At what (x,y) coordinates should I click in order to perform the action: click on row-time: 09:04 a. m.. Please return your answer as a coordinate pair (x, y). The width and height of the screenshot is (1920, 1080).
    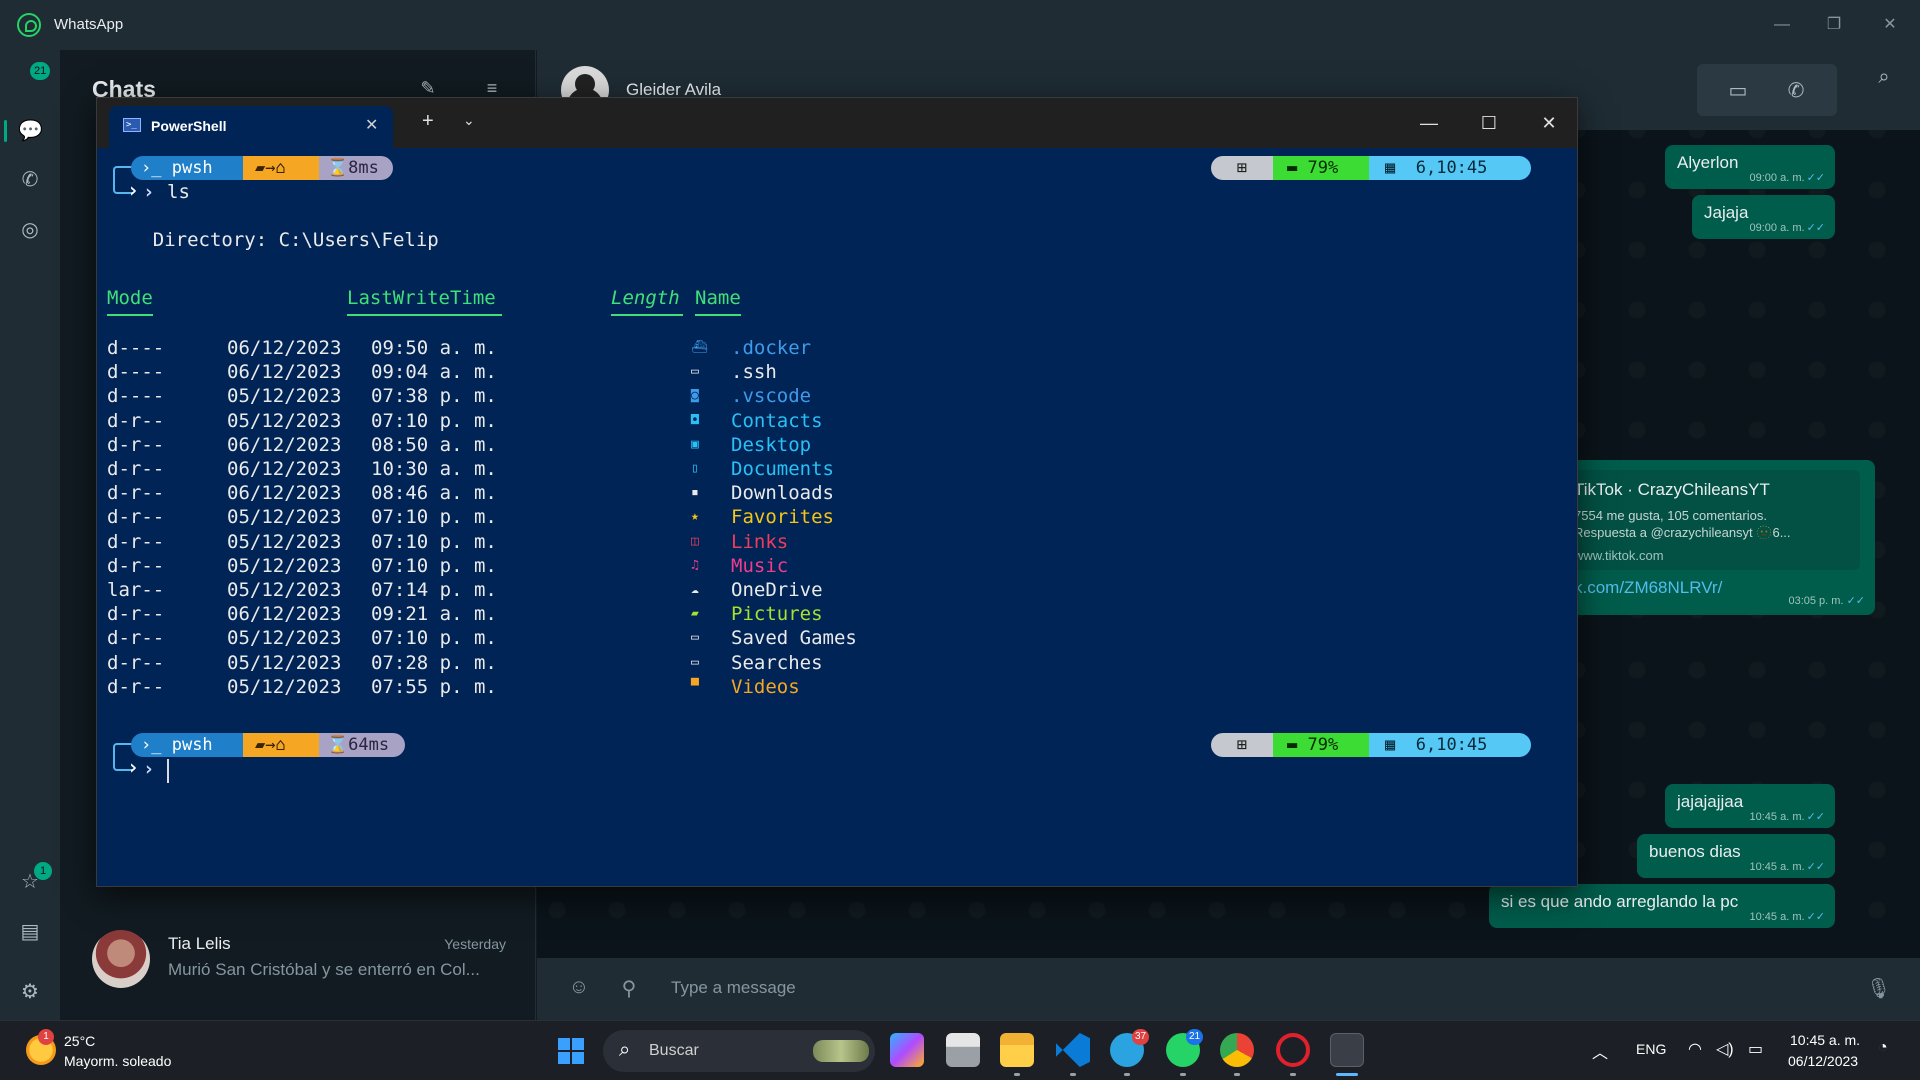
    Looking at the image, I should click on (434, 372).